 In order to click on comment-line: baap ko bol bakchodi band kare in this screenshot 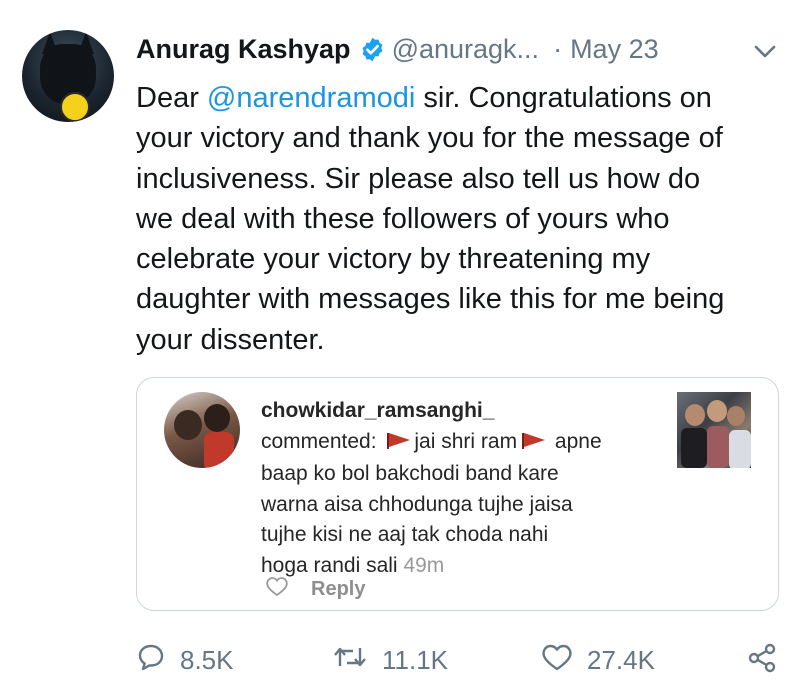, I will do `click(410, 473)`.